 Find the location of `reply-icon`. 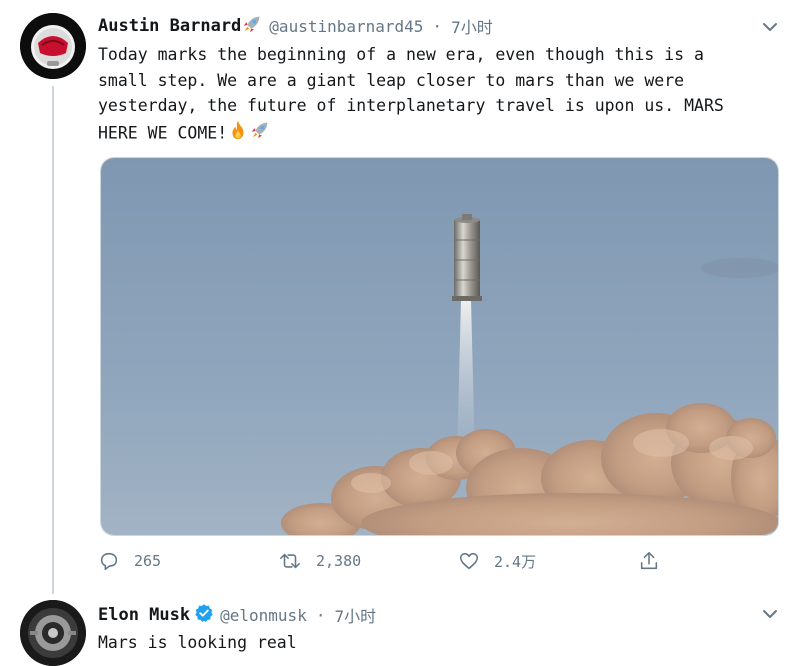

reply-icon is located at coordinates (109, 561).